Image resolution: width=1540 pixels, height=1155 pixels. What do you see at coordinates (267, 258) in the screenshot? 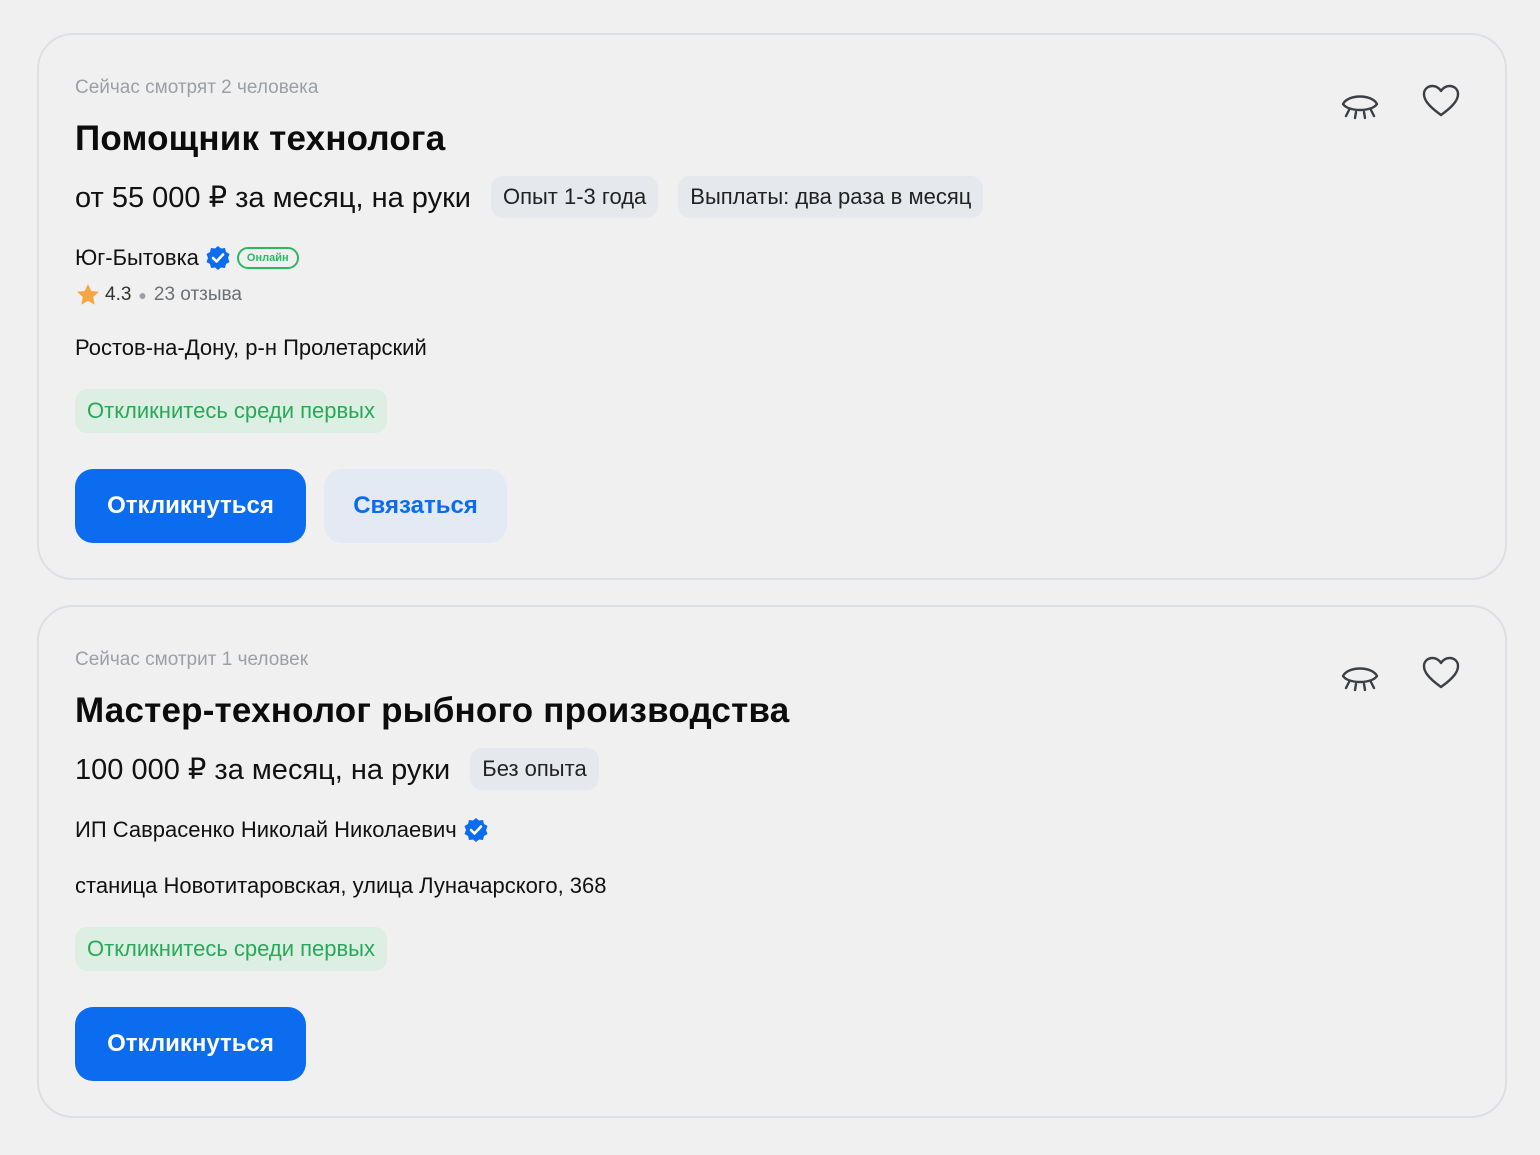
I see `online-badge: Онлайн` at bounding box center [267, 258].